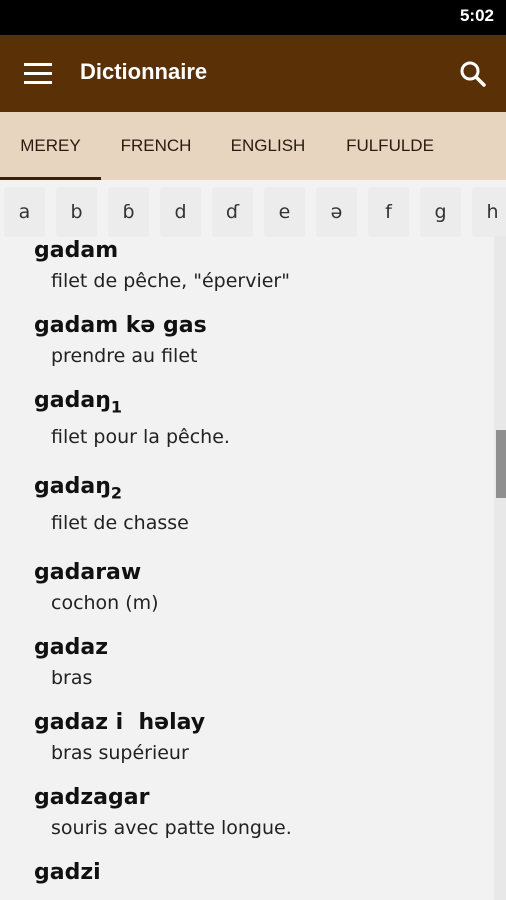 This screenshot has height=900, width=506. What do you see at coordinates (120, 523) in the screenshot?
I see `gloss: filet de chasse` at bounding box center [120, 523].